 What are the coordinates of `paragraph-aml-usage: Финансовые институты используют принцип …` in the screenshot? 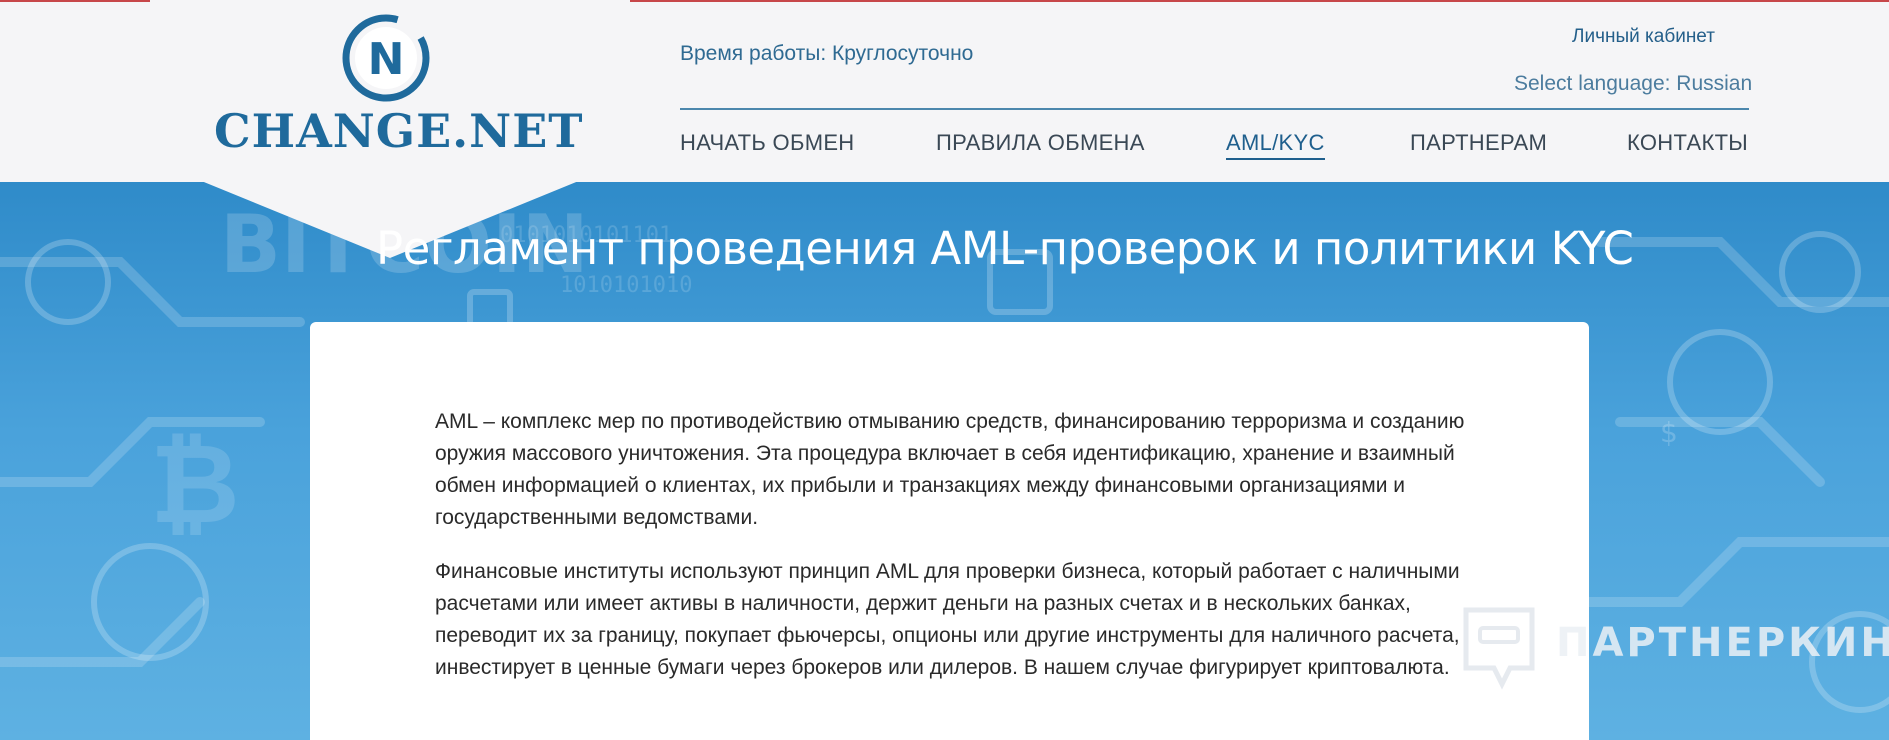 It's located at (947, 619).